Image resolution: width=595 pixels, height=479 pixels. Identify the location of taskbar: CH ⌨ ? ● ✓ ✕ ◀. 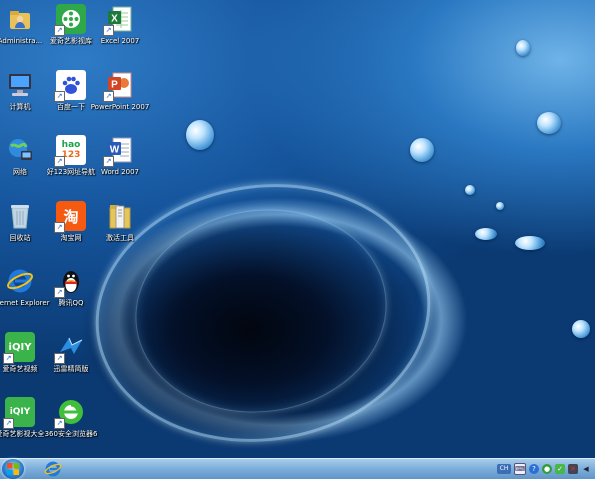
(297, 468).